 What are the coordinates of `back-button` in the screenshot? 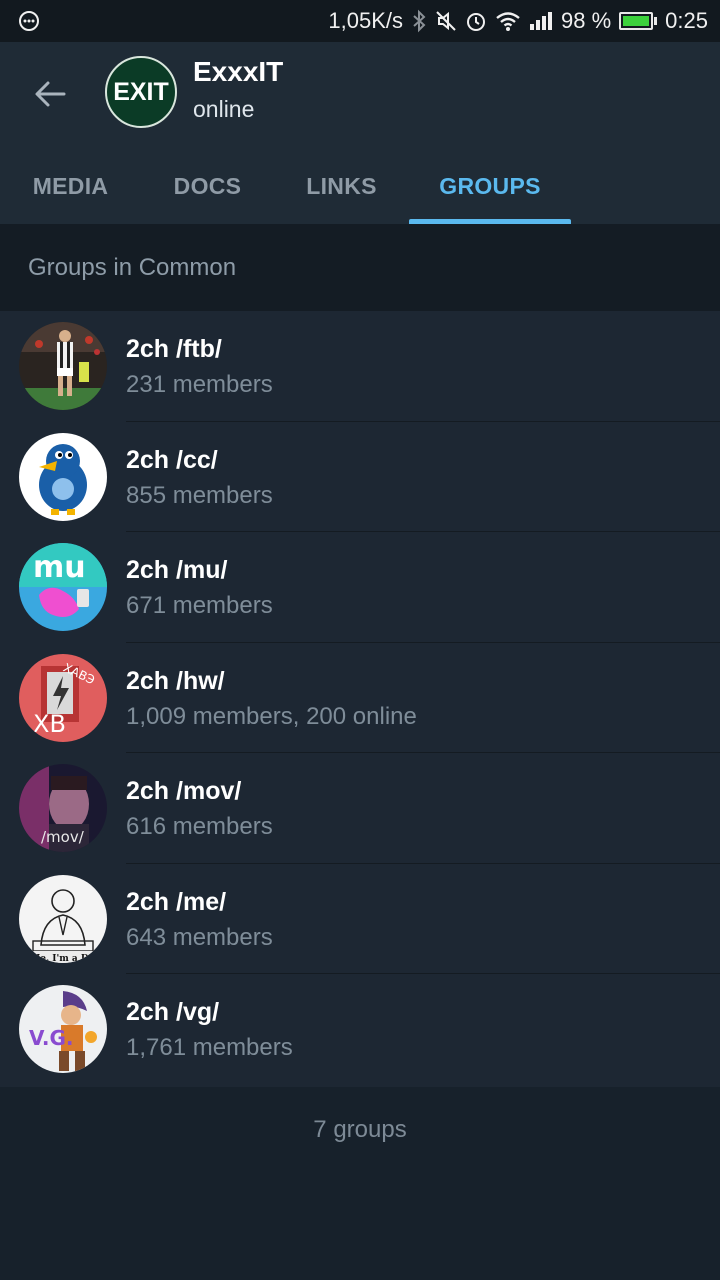 It's located at (50, 94).